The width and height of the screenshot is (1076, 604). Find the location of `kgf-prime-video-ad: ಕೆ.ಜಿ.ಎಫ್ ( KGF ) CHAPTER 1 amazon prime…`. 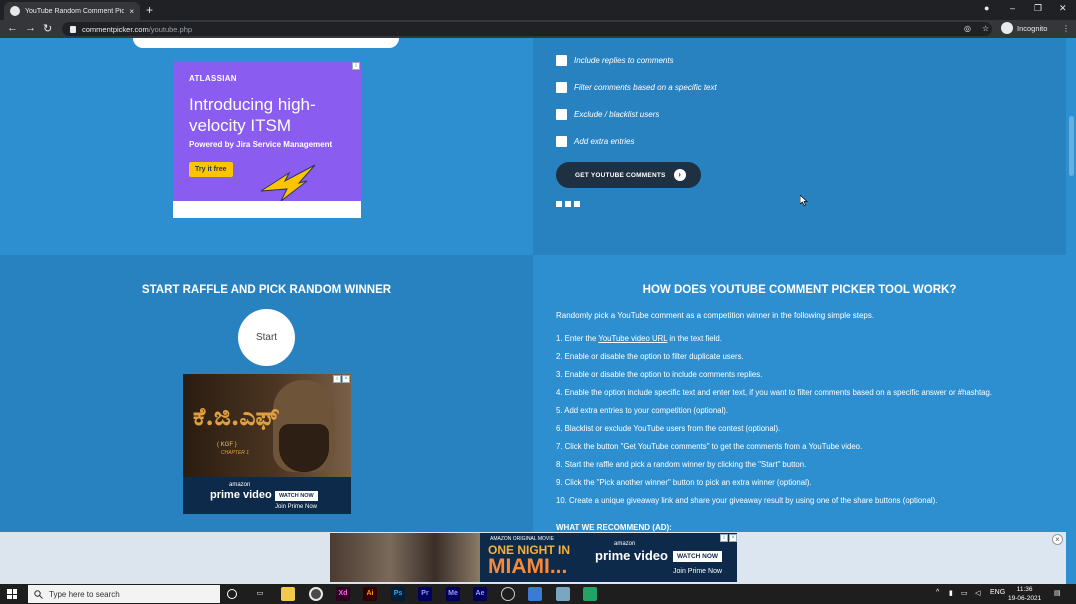

kgf-prime-video-ad: ಕೆ.ಜಿ.ಎಫ್ ( KGF ) CHAPTER 1 amazon prime… is located at coordinates (267, 444).